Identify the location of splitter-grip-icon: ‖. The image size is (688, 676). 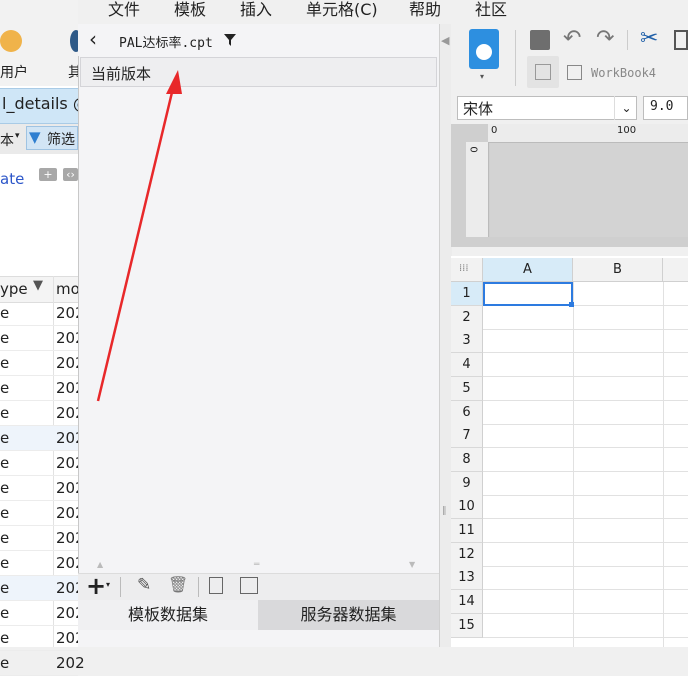
(444, 511).